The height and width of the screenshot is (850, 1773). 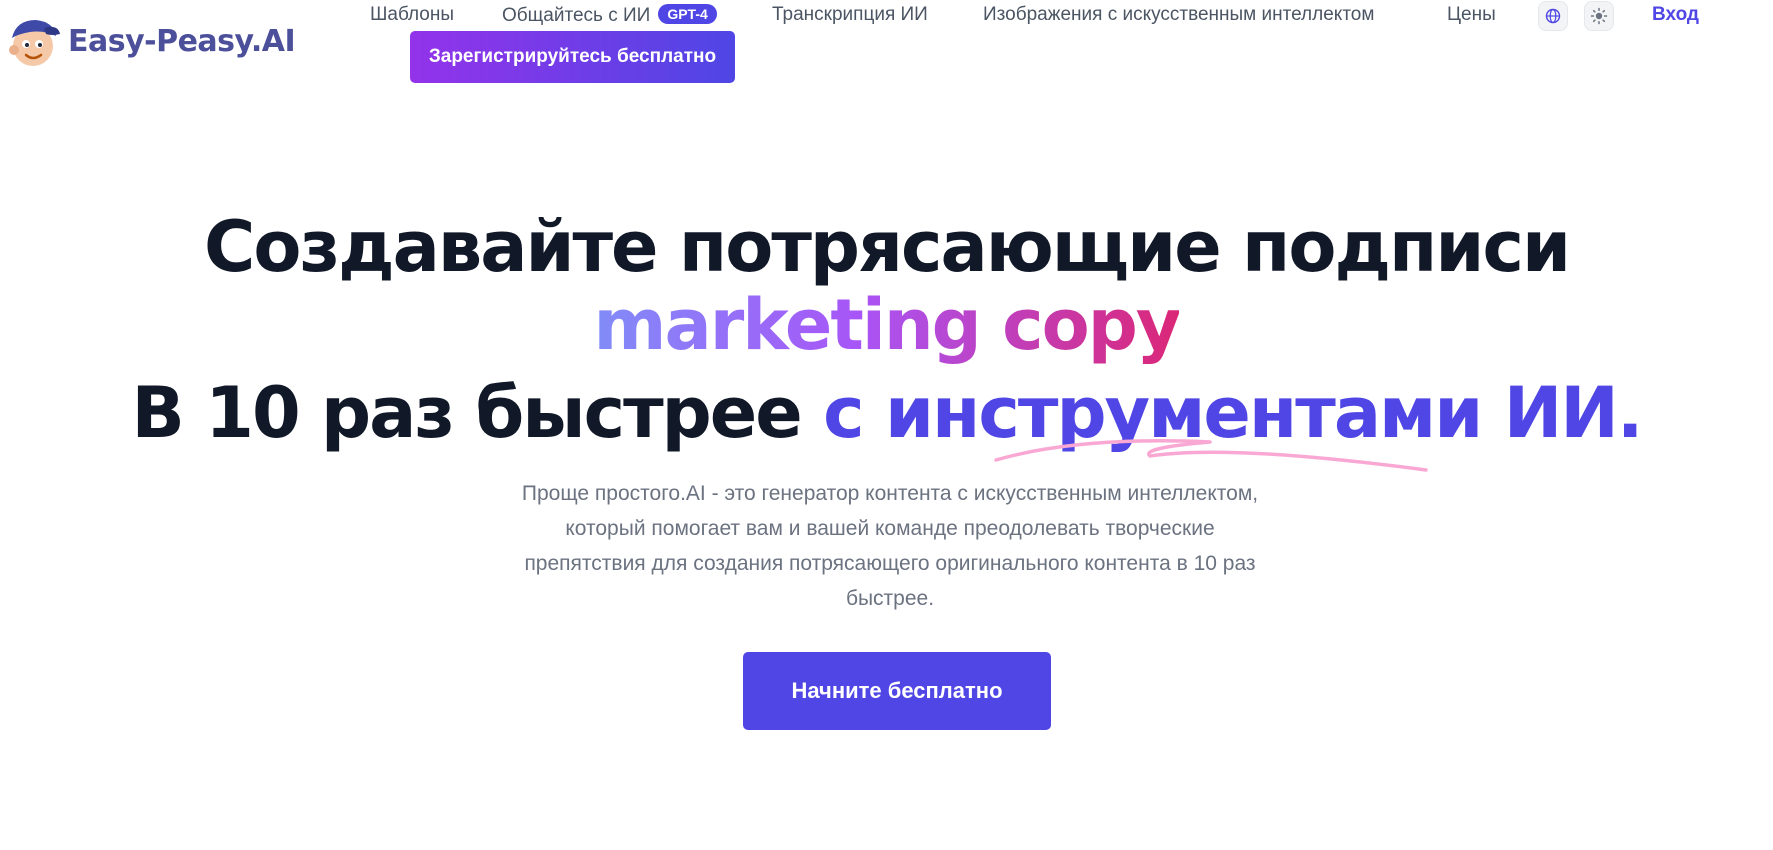 I want to click on nav-chat-label: Общайтесь с ИИ, so click(x=576, y=15).